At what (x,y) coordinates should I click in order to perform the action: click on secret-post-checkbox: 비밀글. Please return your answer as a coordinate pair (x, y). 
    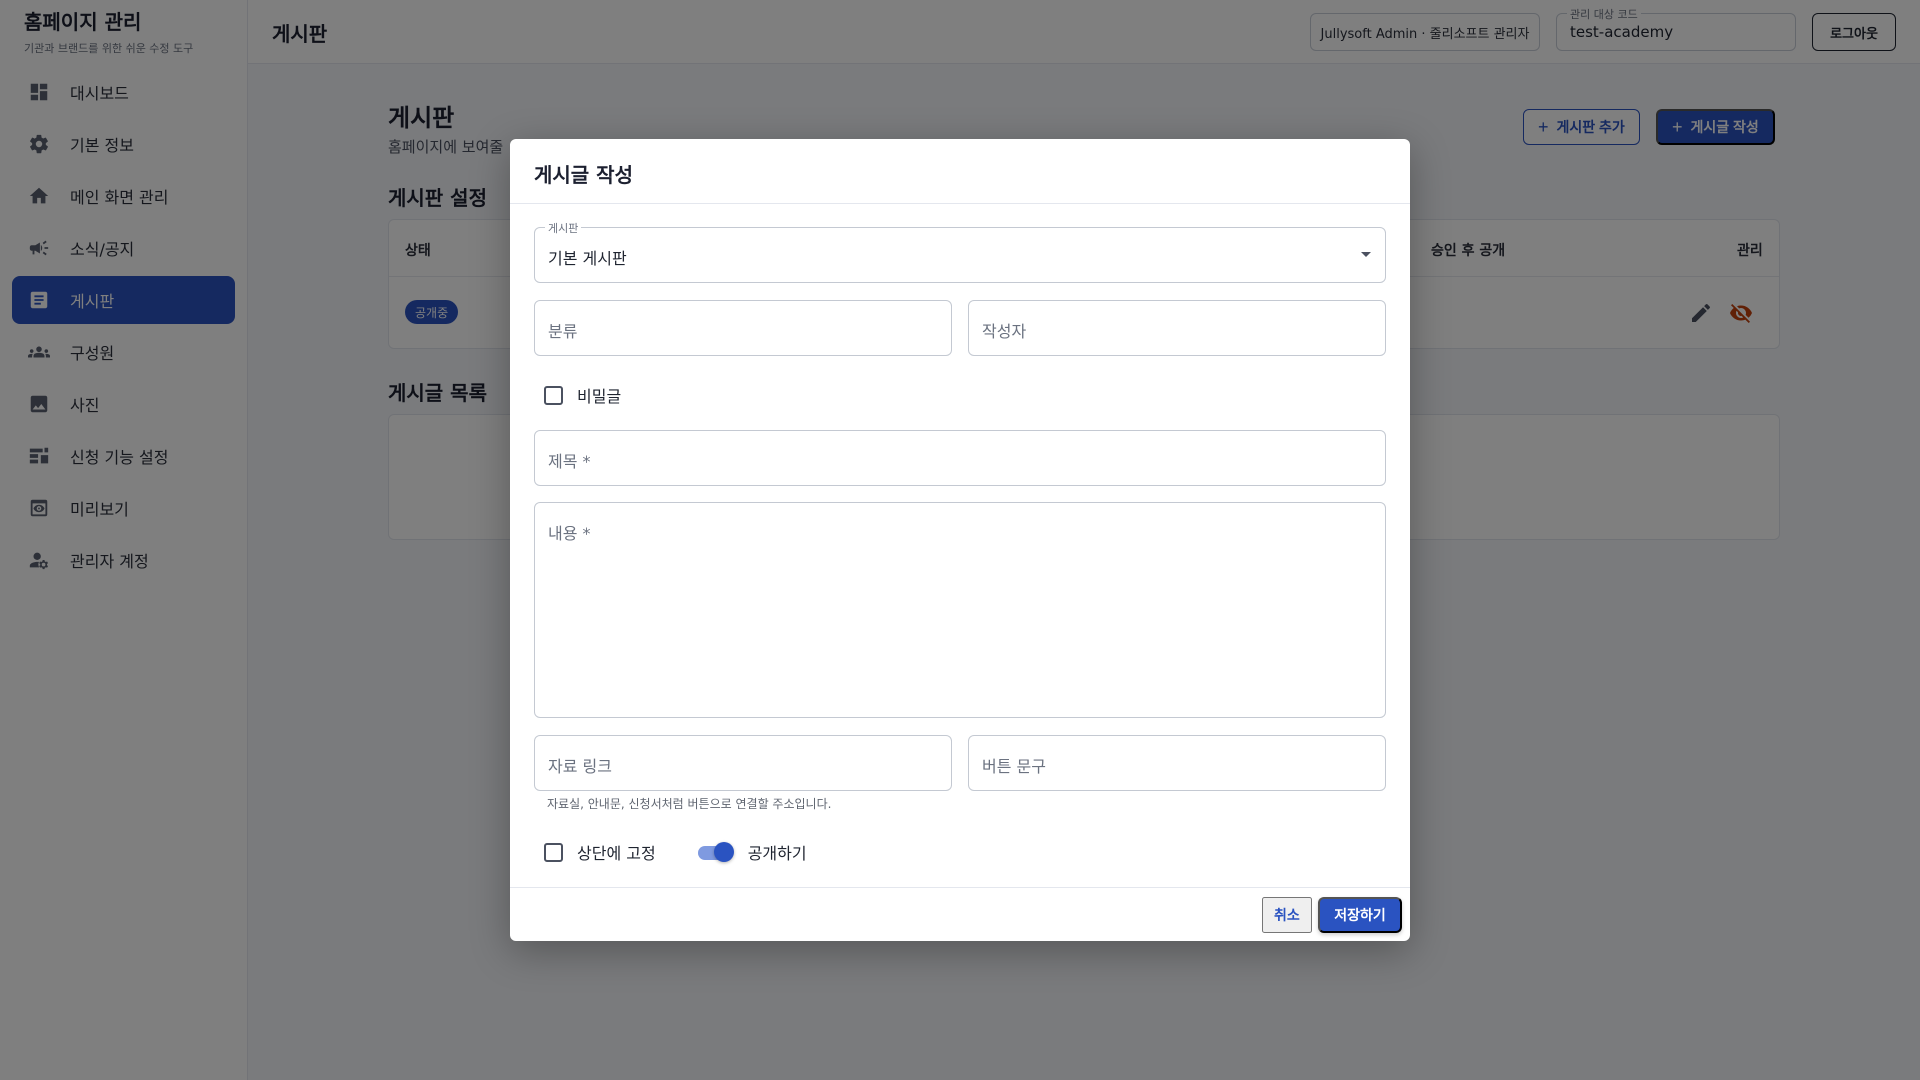
    Looking at the image, I should click on (582, 395).